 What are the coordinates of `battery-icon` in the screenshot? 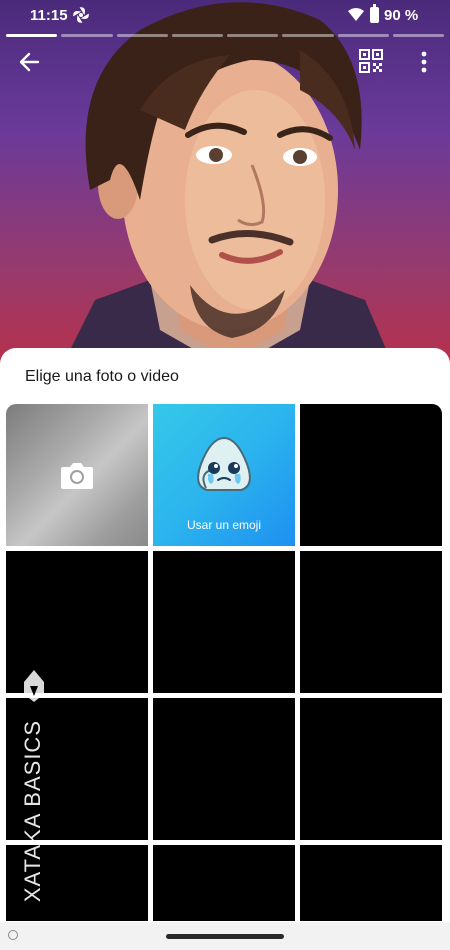 It's located at (374, 13).